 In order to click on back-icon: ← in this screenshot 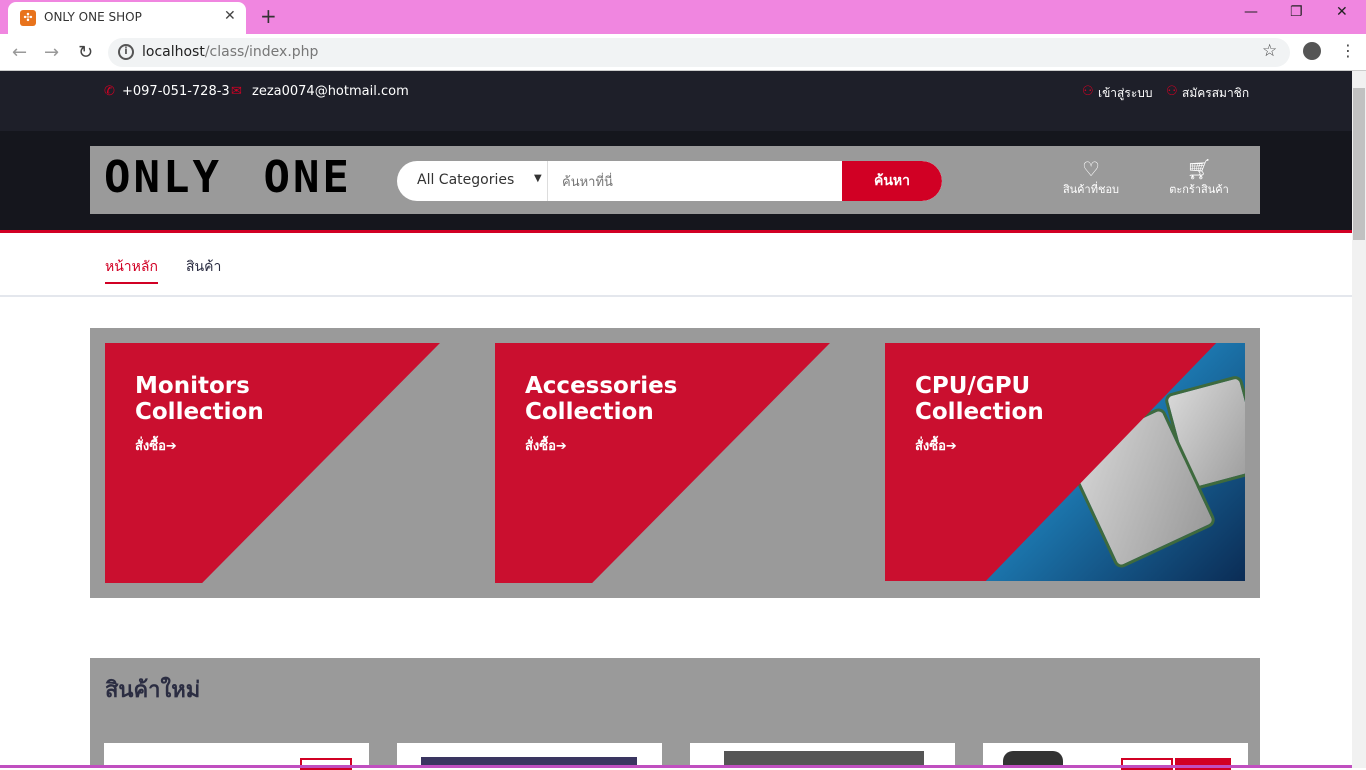, I will do `click(19, 52)`.